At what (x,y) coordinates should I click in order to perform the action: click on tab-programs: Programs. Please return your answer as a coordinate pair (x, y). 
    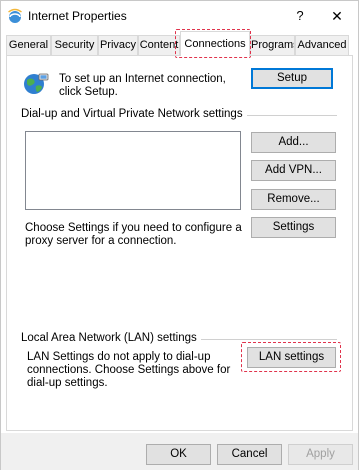
    Looking at the image, I should click on (272, 45).